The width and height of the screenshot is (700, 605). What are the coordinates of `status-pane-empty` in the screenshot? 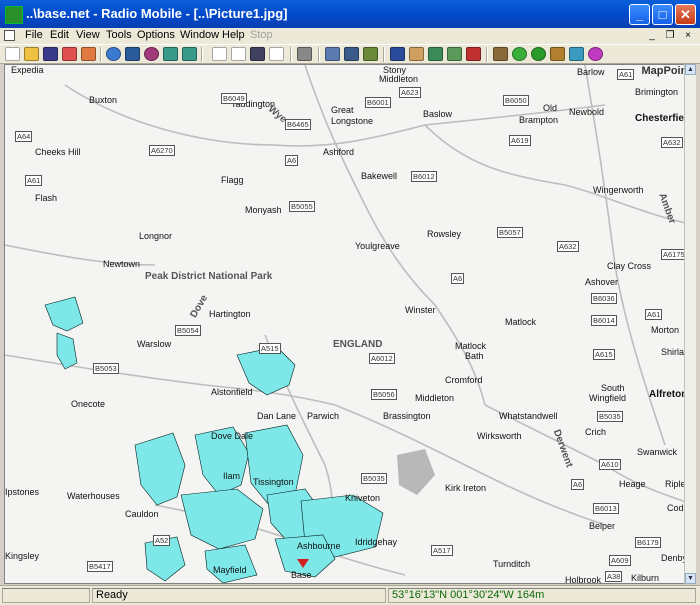 It's located at (46, 595).